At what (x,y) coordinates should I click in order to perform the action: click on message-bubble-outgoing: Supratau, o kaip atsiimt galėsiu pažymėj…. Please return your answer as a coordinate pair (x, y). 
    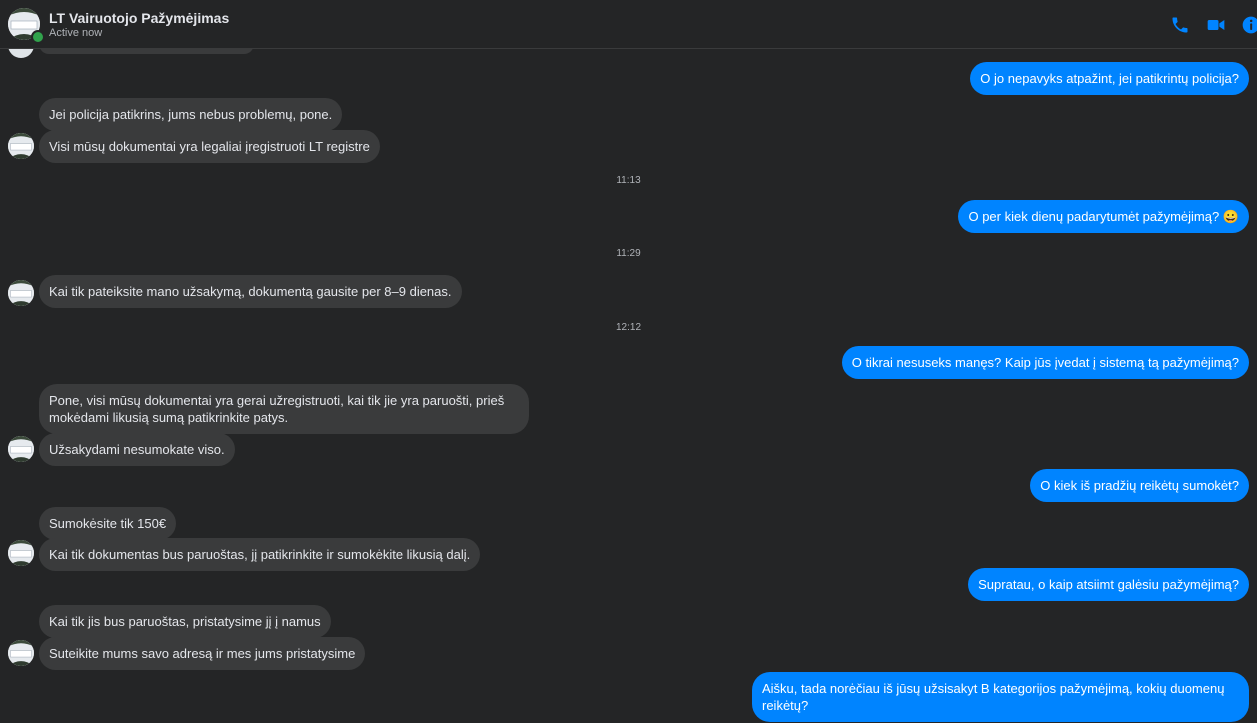
    Looking at the image, I should click on (1108, 584).